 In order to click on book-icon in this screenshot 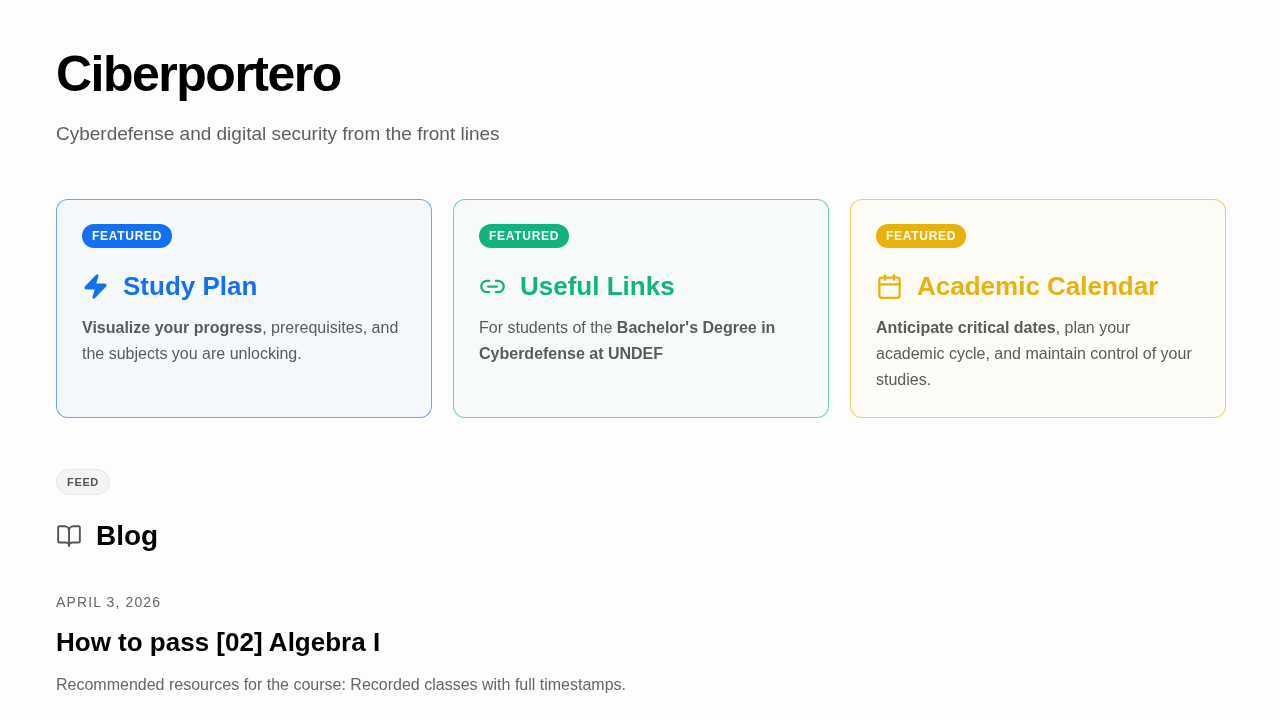, I will do `click(69, 536)`.